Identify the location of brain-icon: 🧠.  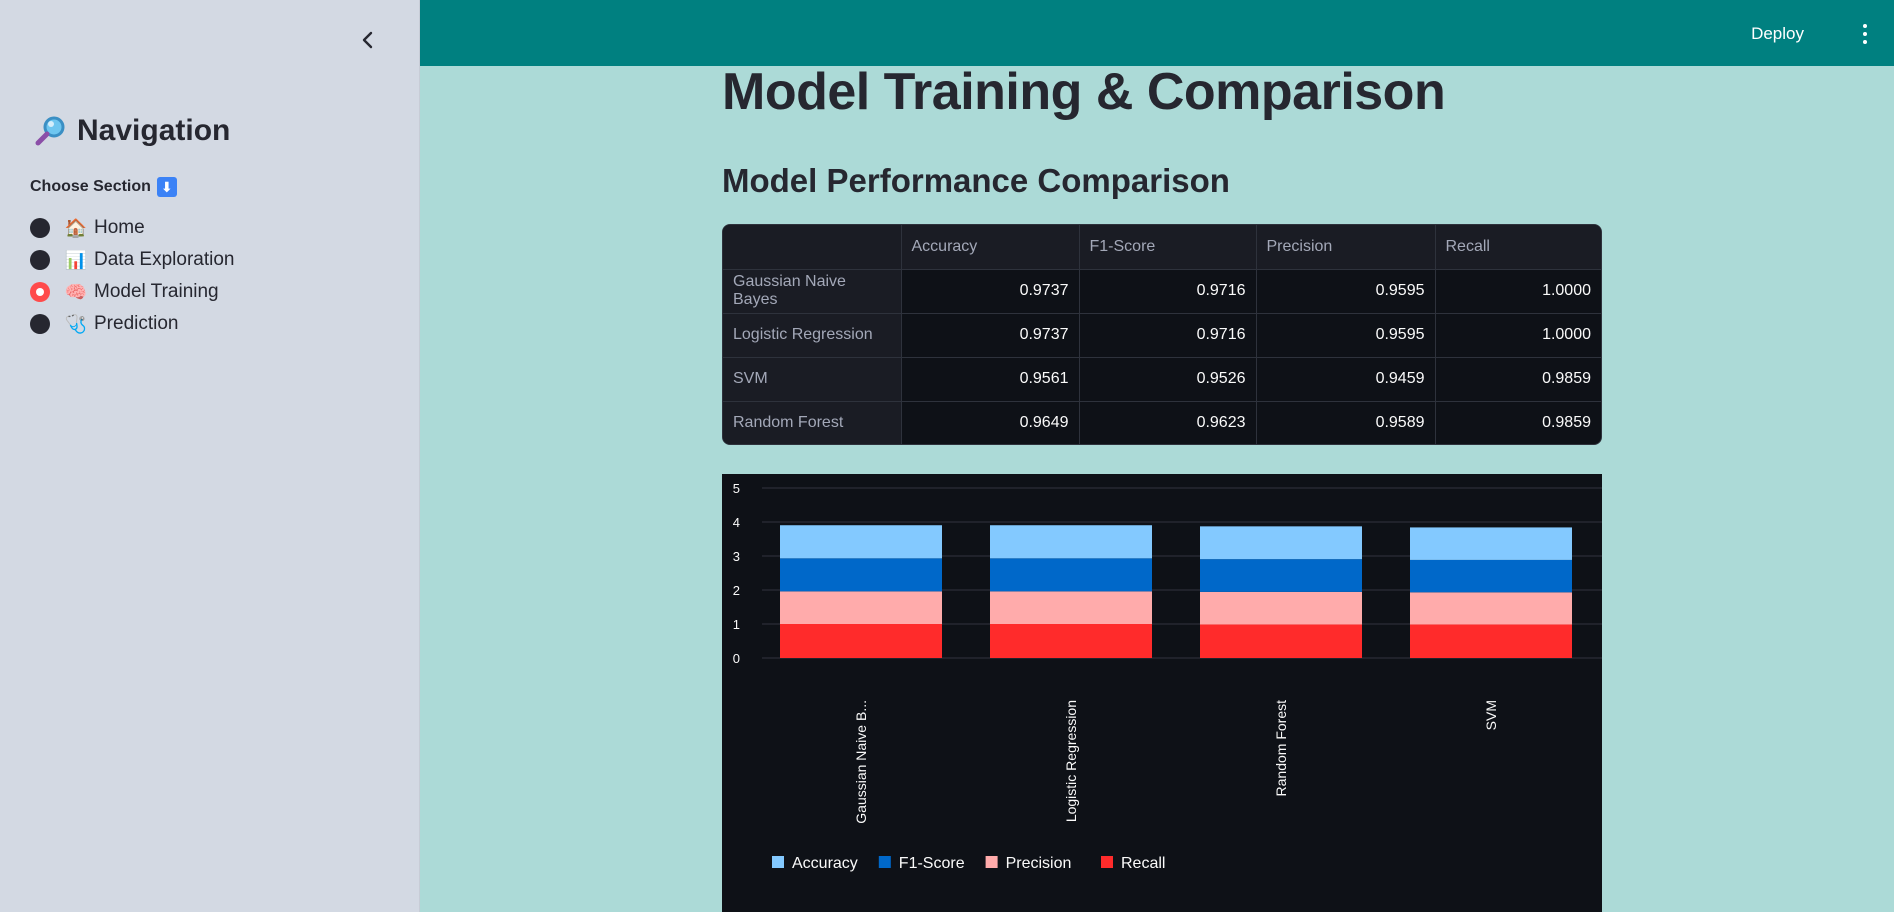
(76, 291).